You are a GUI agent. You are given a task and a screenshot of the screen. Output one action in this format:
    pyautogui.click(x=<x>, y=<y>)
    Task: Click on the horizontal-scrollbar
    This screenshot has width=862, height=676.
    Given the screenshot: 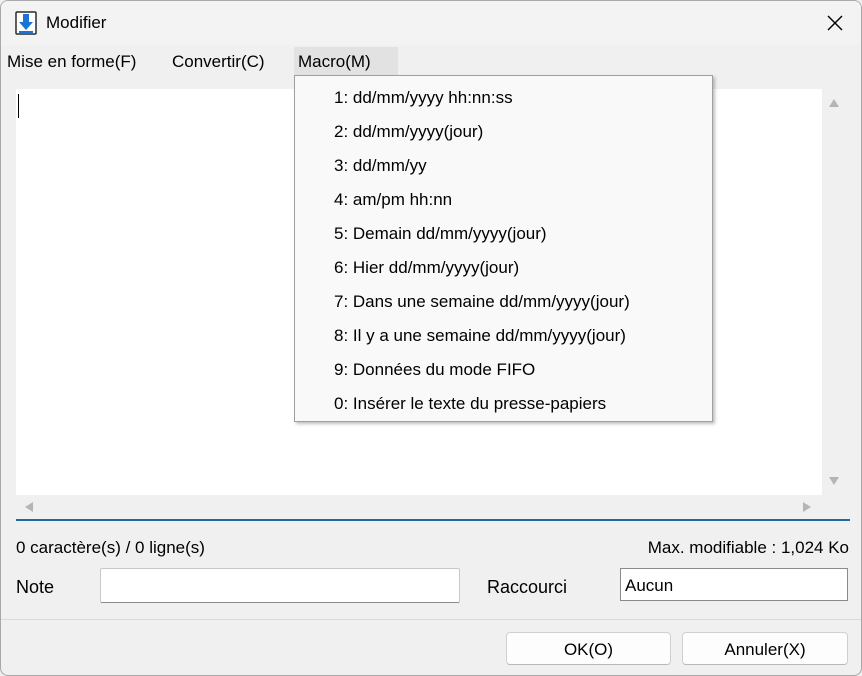 What is the action you would take?
    pyautogui.click(x=419, y=507)
    